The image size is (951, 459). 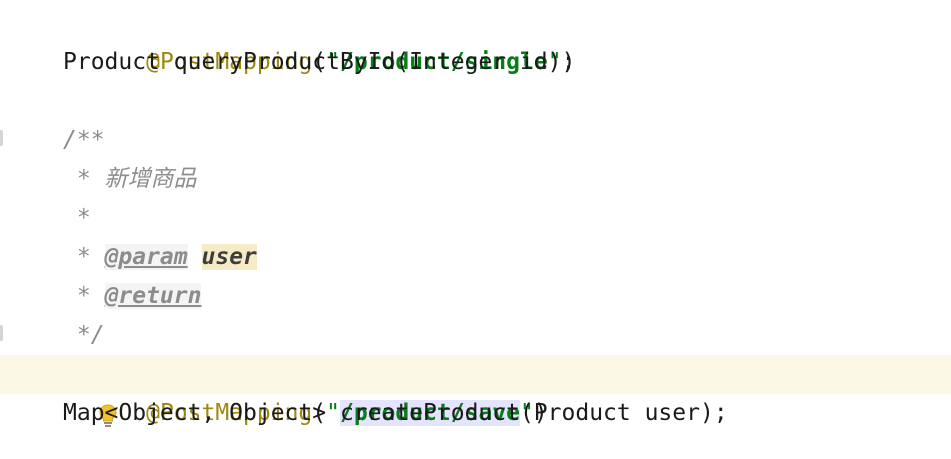 What do you see at coordinates (475, 101) in the screenshot?
I see `code-line-3-empty` at bounding box center [475, 101].